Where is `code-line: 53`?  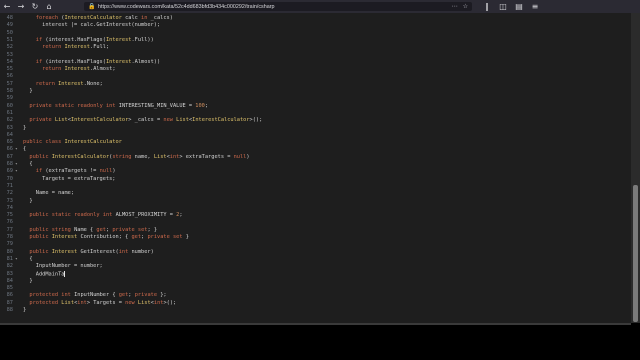 code-line: 53 is located at coordinates (315, 55).